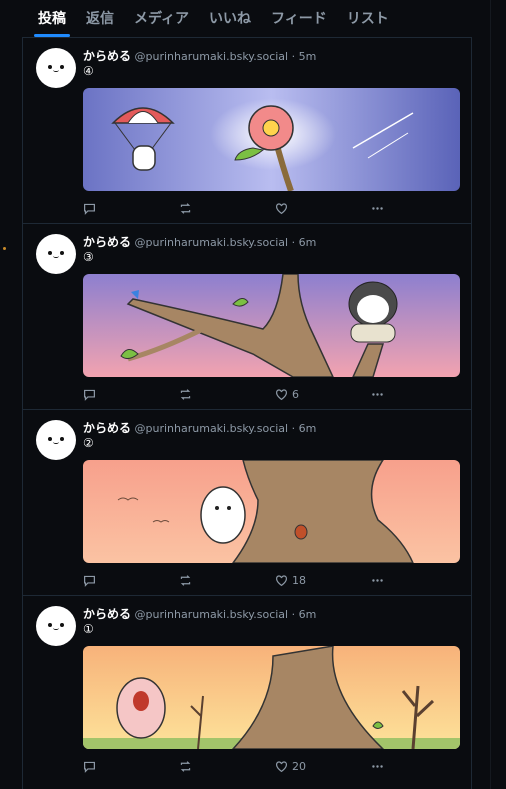 This screenshot has height=789, width=506. I want to click on scroll-marker, so click(4, 248).